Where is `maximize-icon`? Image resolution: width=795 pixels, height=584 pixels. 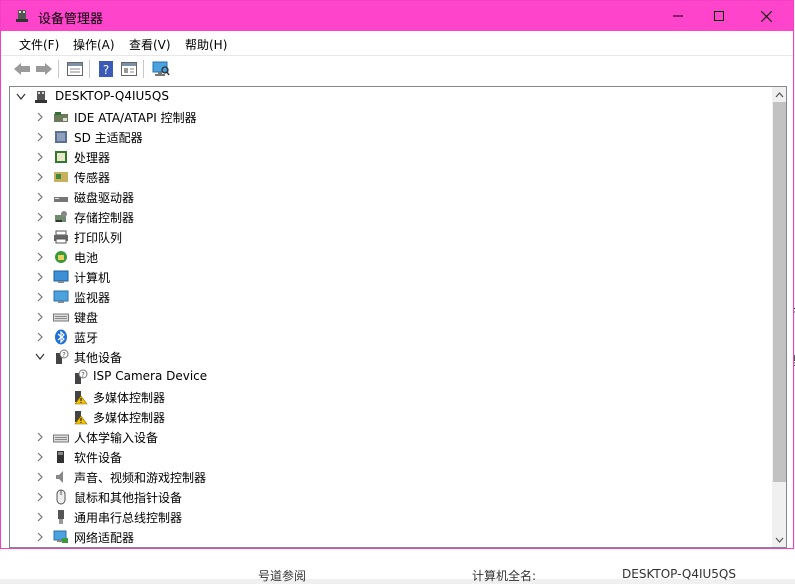
maximize-icon is located at coordinates (719, 16).